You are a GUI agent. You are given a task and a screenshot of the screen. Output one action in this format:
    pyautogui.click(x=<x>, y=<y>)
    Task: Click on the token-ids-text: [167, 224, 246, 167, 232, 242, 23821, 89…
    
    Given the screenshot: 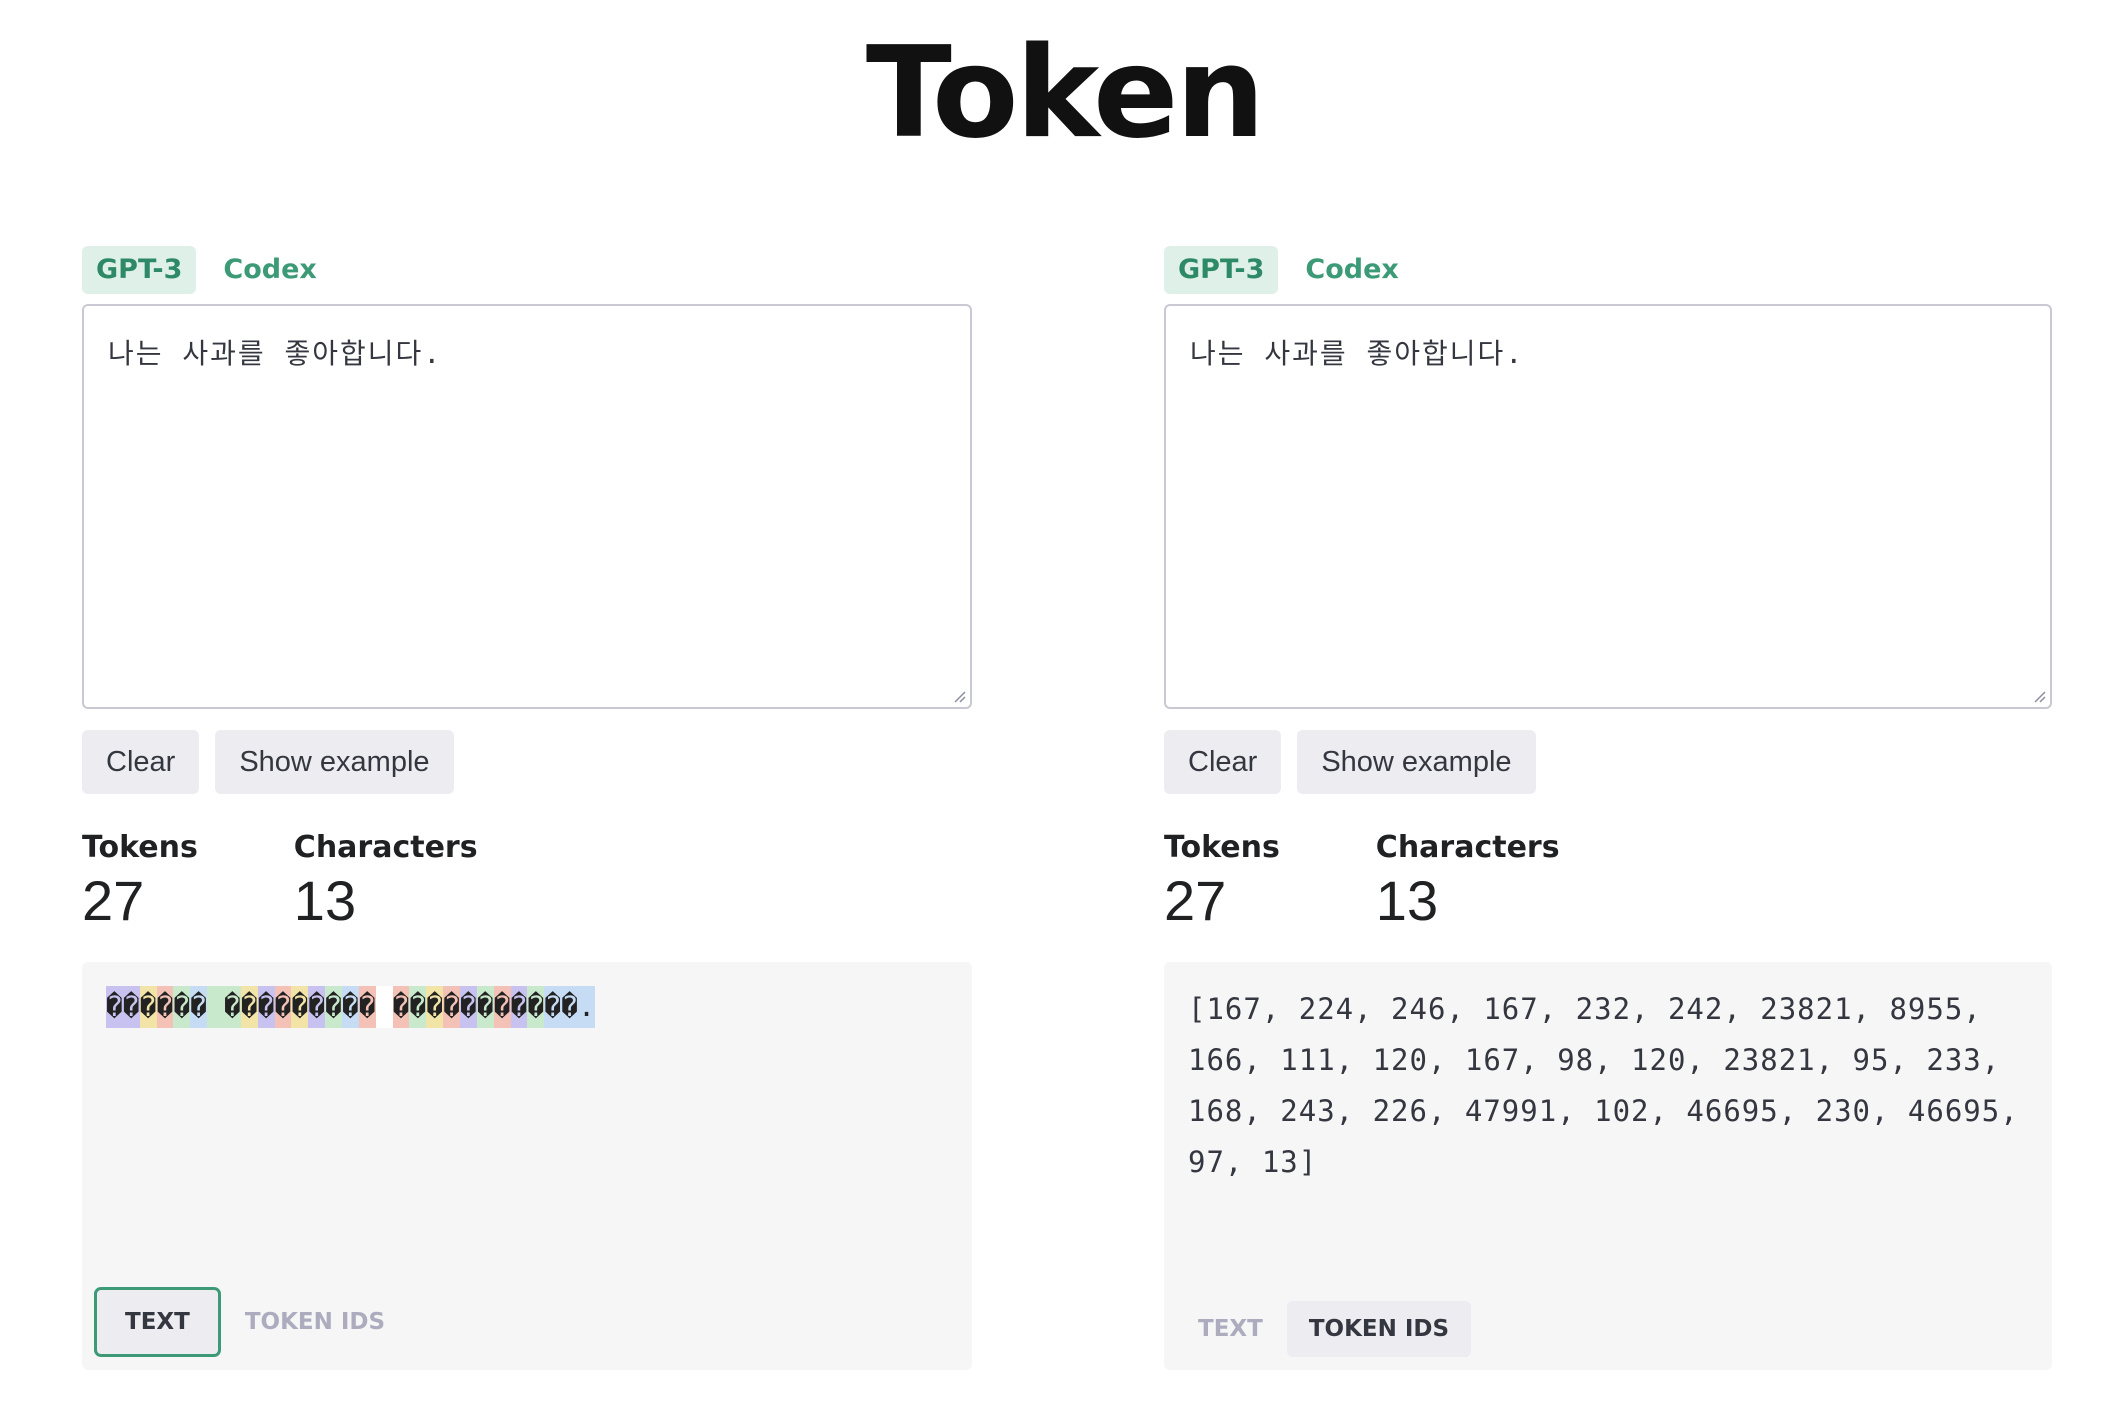 What is the action you would take?
    pyautogui.click(x=1603, y=1085)
    